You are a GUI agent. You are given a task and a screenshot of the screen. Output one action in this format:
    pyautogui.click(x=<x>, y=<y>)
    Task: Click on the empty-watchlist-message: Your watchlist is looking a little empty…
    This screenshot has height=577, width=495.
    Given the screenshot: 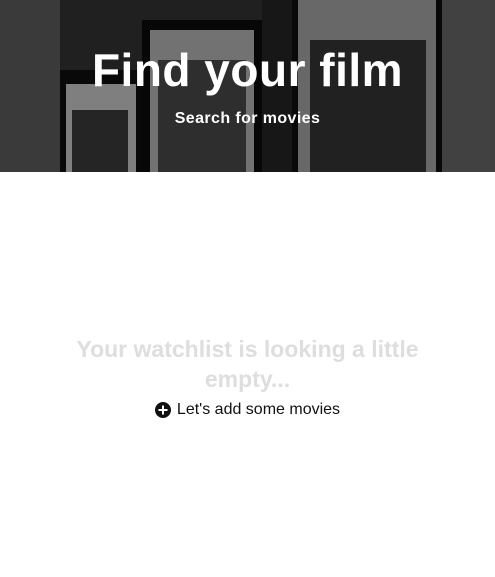 What is the action you would take?
    pyautogui.click(x=247, y=364)
    